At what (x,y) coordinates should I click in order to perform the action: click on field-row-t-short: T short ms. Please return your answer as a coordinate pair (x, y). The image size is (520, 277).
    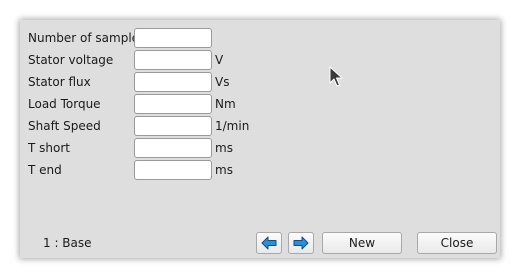
    Looking at the image, I should click on (130, 148).